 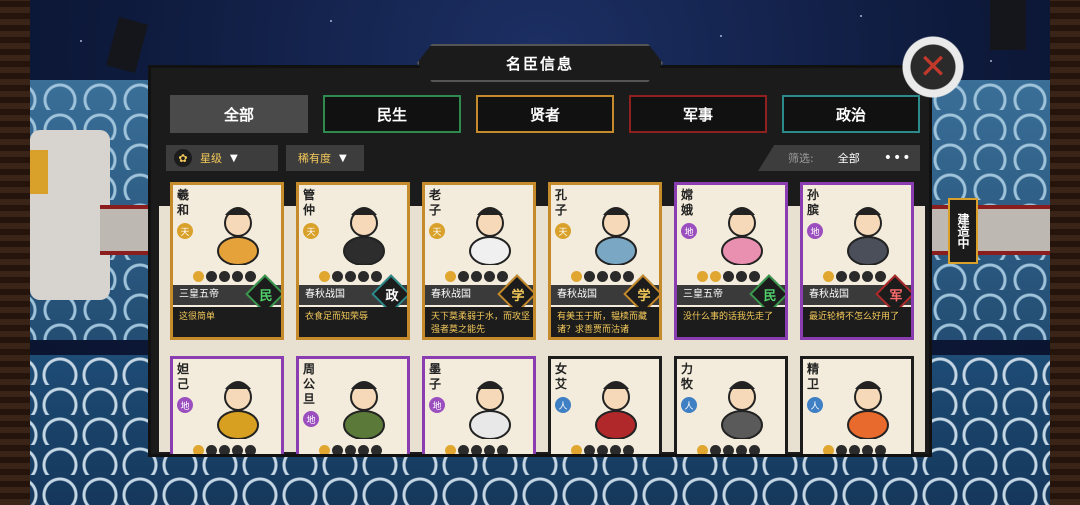 I want to click on category-tabs: 全部 民生 贤者 军事 政治, so click(x=545, y=114).